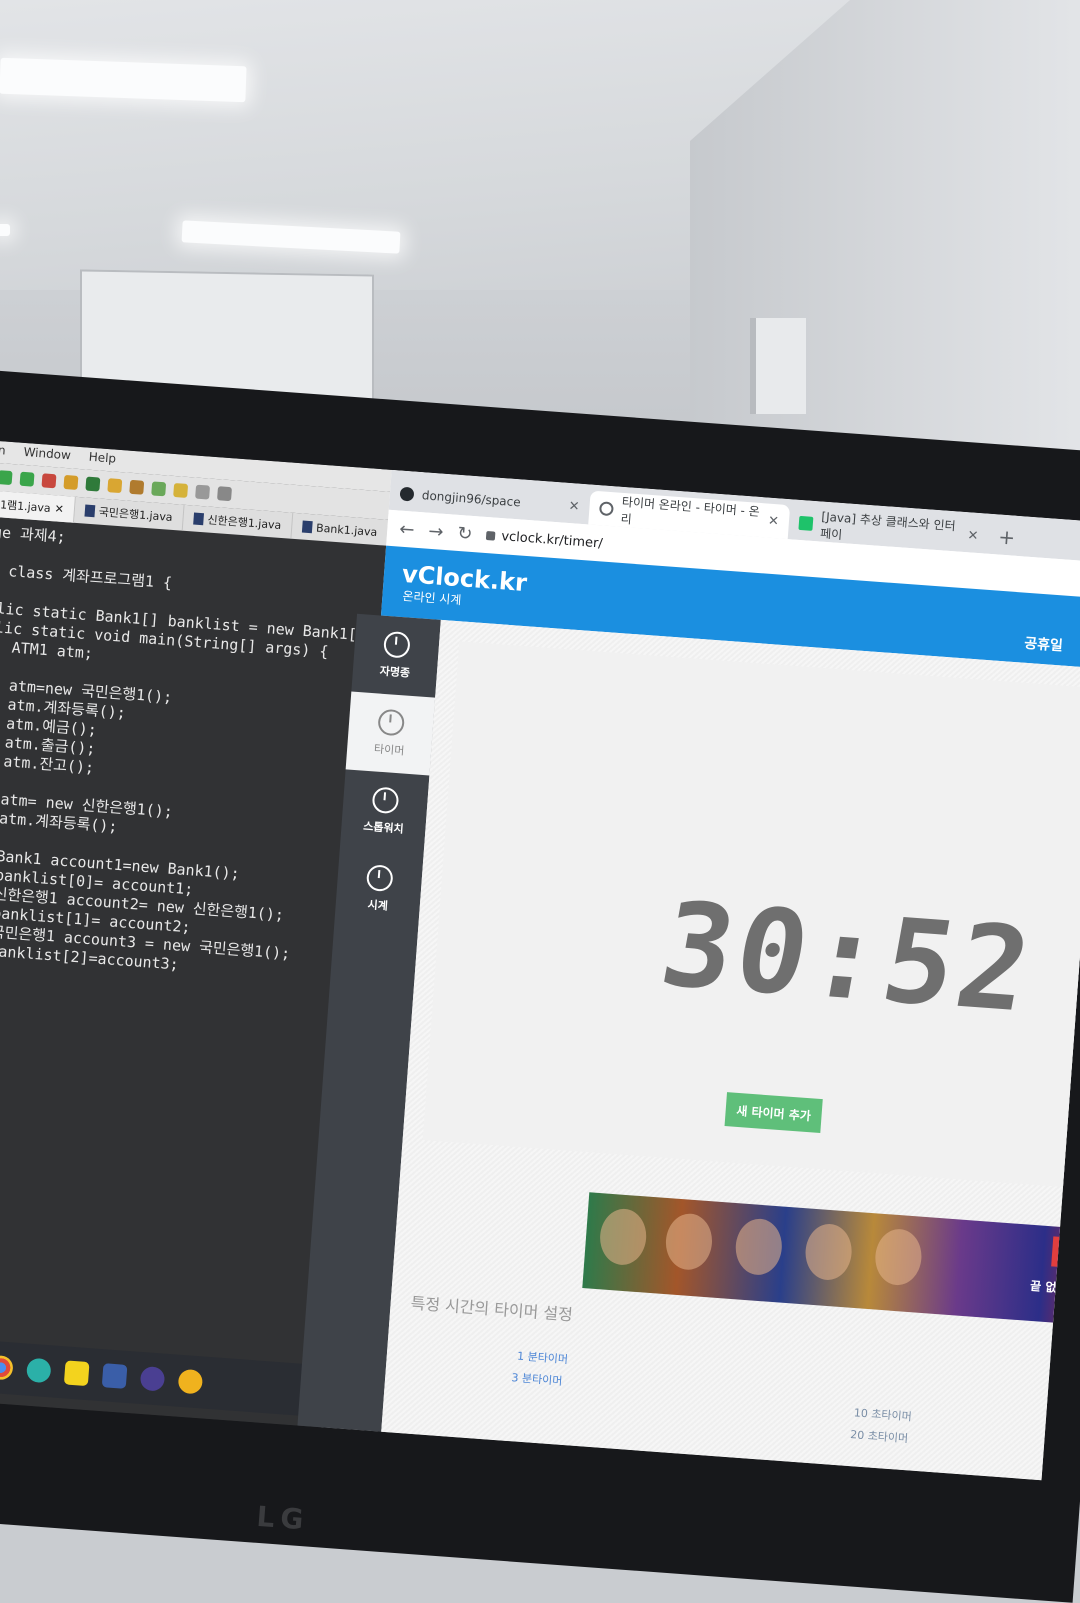 The height and width of the screenshot is (1603, 1080). Describe the element at coordinates (378, 905) in the screenshot. I see `sidebar-item-label: 시계` at that location.